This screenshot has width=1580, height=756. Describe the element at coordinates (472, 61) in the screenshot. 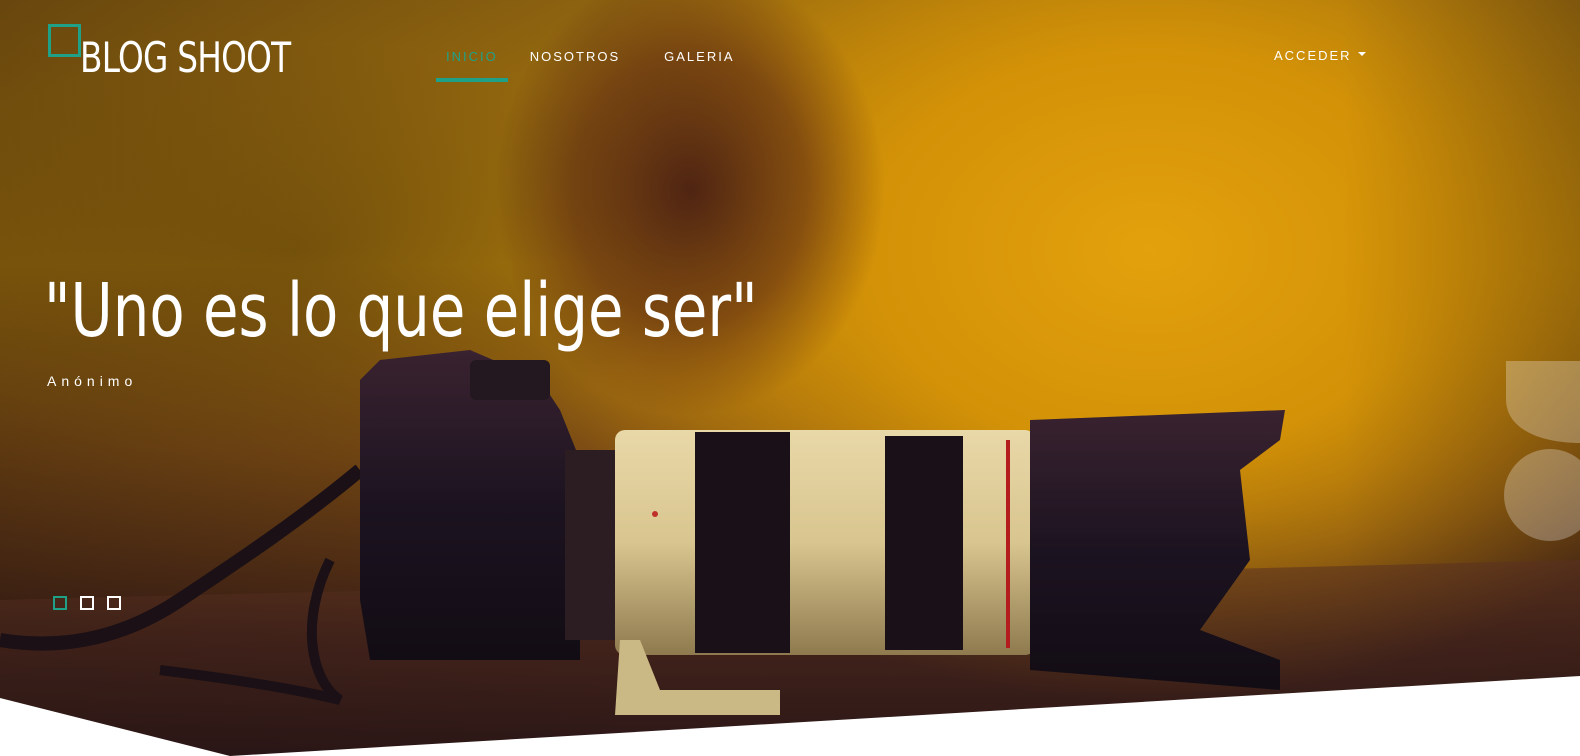

I see `nav-item-inicio: INICIO` at that location.